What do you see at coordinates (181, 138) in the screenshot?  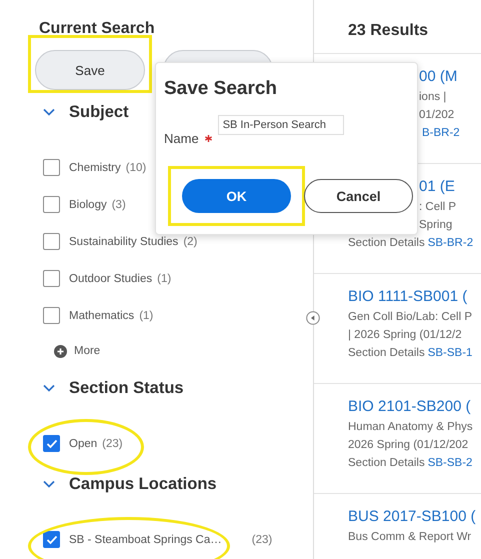 I see `field-label: Name` at bounding box center [181, 138].